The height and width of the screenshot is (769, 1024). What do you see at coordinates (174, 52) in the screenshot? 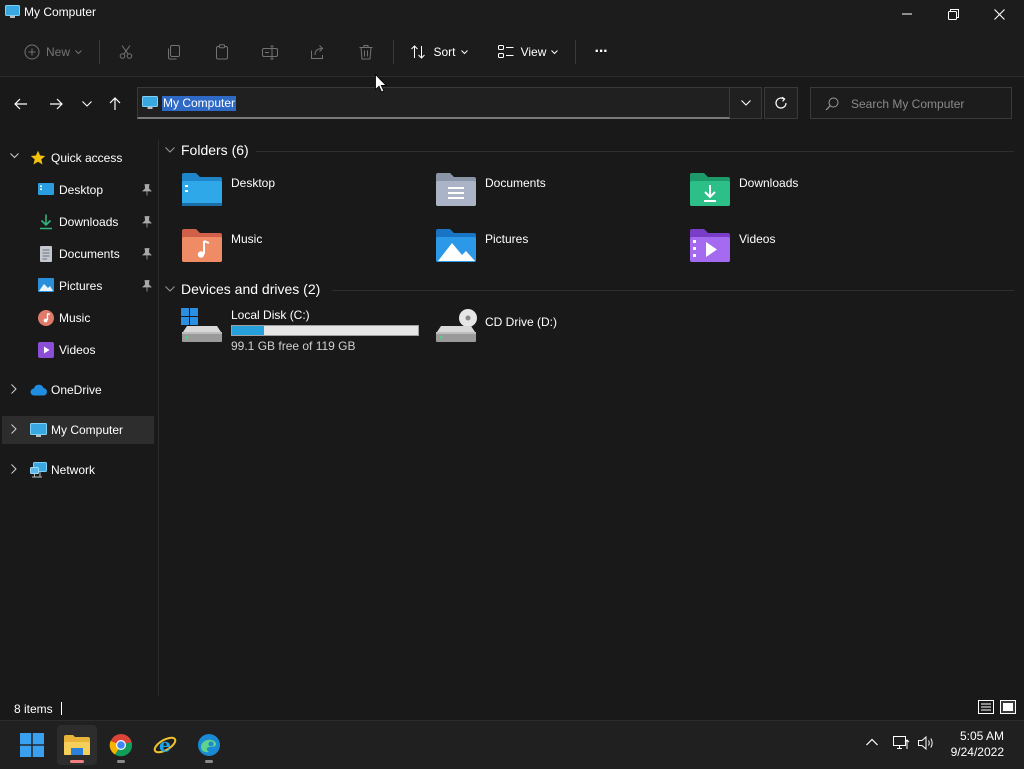
I see `copy-button` at bounding box center [174, 52].